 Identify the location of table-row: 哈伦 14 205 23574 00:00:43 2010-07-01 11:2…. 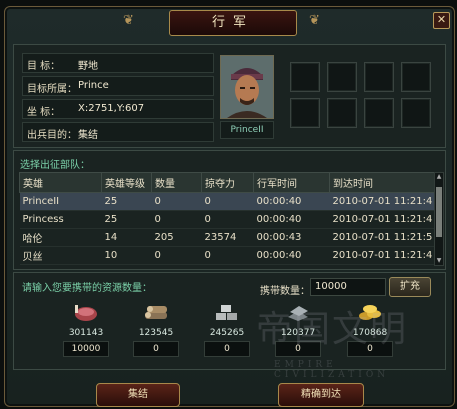
(227, 237).